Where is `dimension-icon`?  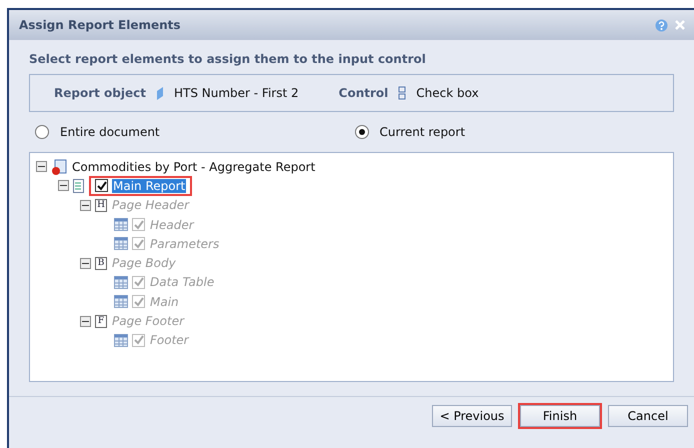 dimension-icon is located at coordinates (160, 93).